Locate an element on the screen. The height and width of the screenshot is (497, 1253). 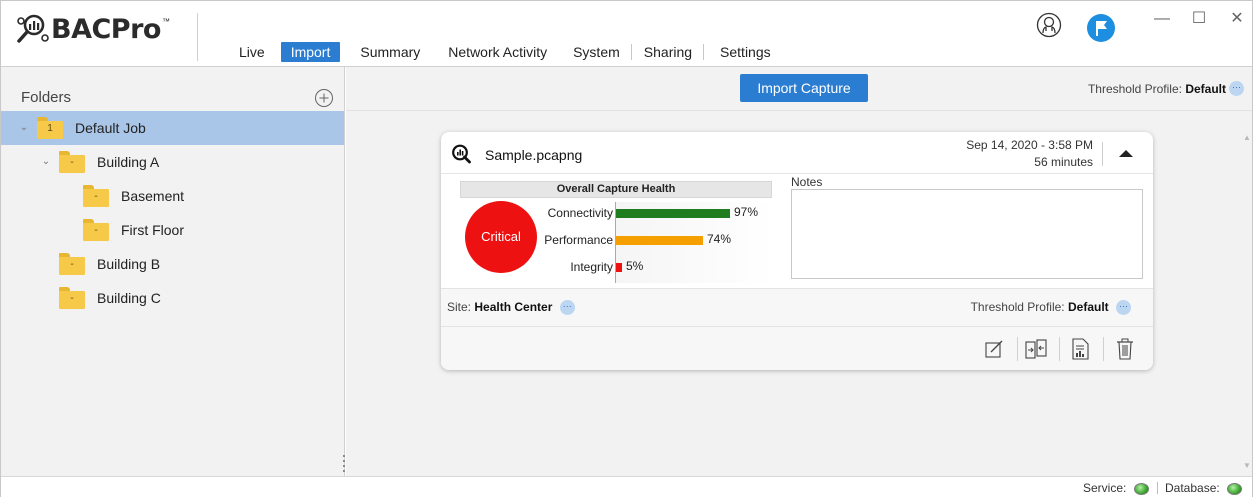
service-status: Service: is located at coordinates (1116, 488).